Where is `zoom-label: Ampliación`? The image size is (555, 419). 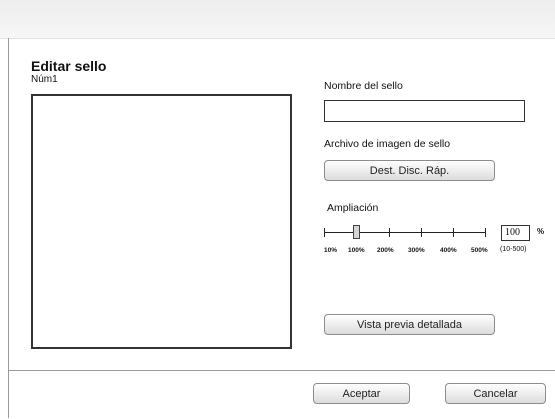 zoom-label: Ampliación is located at coordinates (353, 208).